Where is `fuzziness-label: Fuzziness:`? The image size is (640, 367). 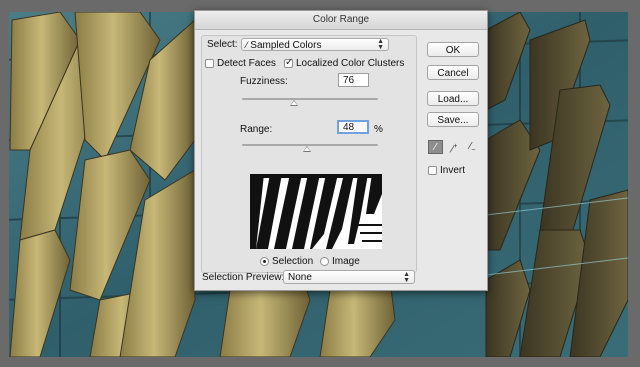
fuzziness-label: Fuzziness: is located at coordinates (264, 81).